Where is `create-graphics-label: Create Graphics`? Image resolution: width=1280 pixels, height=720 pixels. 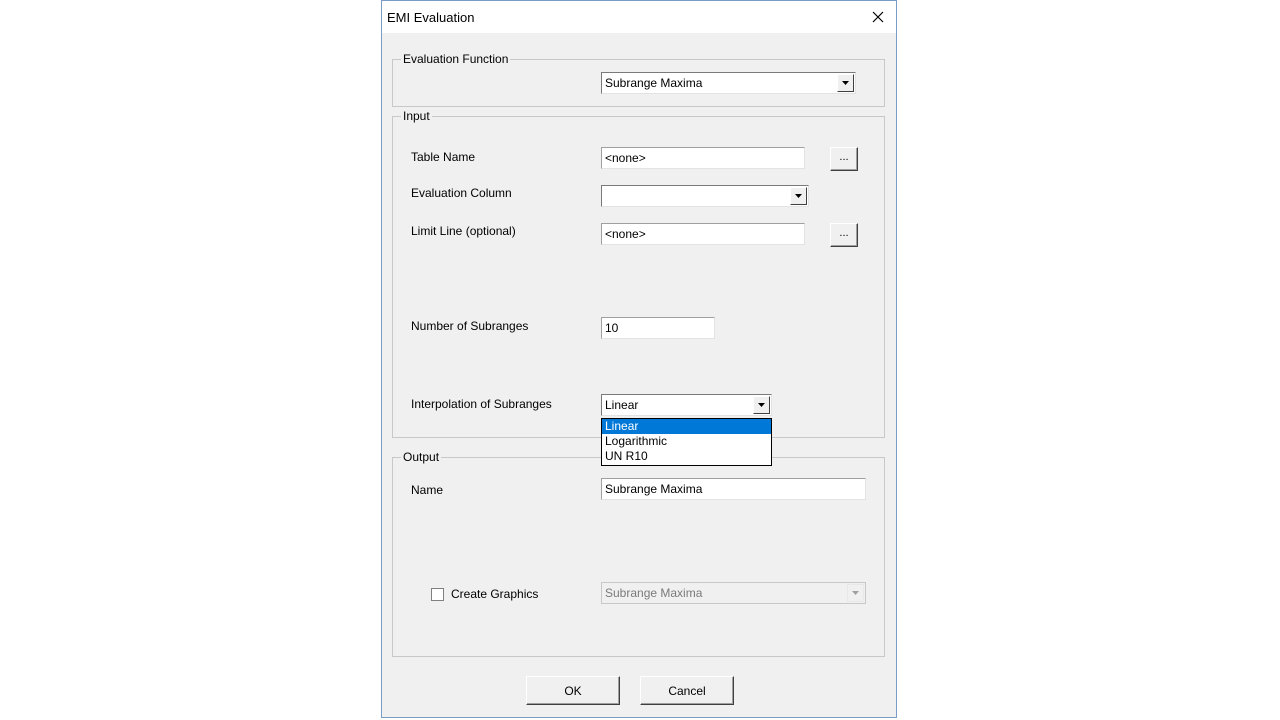
create-graphics-label: Create Graphics is located at coordinates (494, 594).